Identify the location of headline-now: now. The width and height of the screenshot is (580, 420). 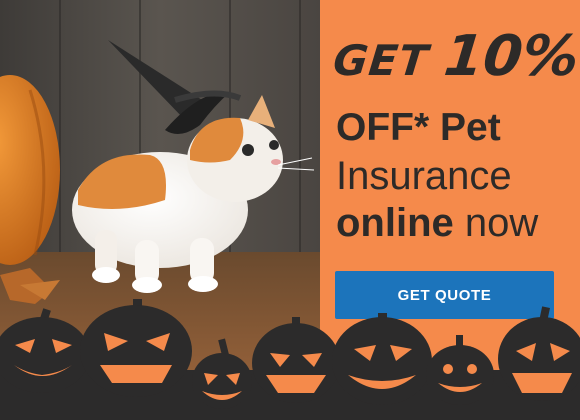
(496, 223).